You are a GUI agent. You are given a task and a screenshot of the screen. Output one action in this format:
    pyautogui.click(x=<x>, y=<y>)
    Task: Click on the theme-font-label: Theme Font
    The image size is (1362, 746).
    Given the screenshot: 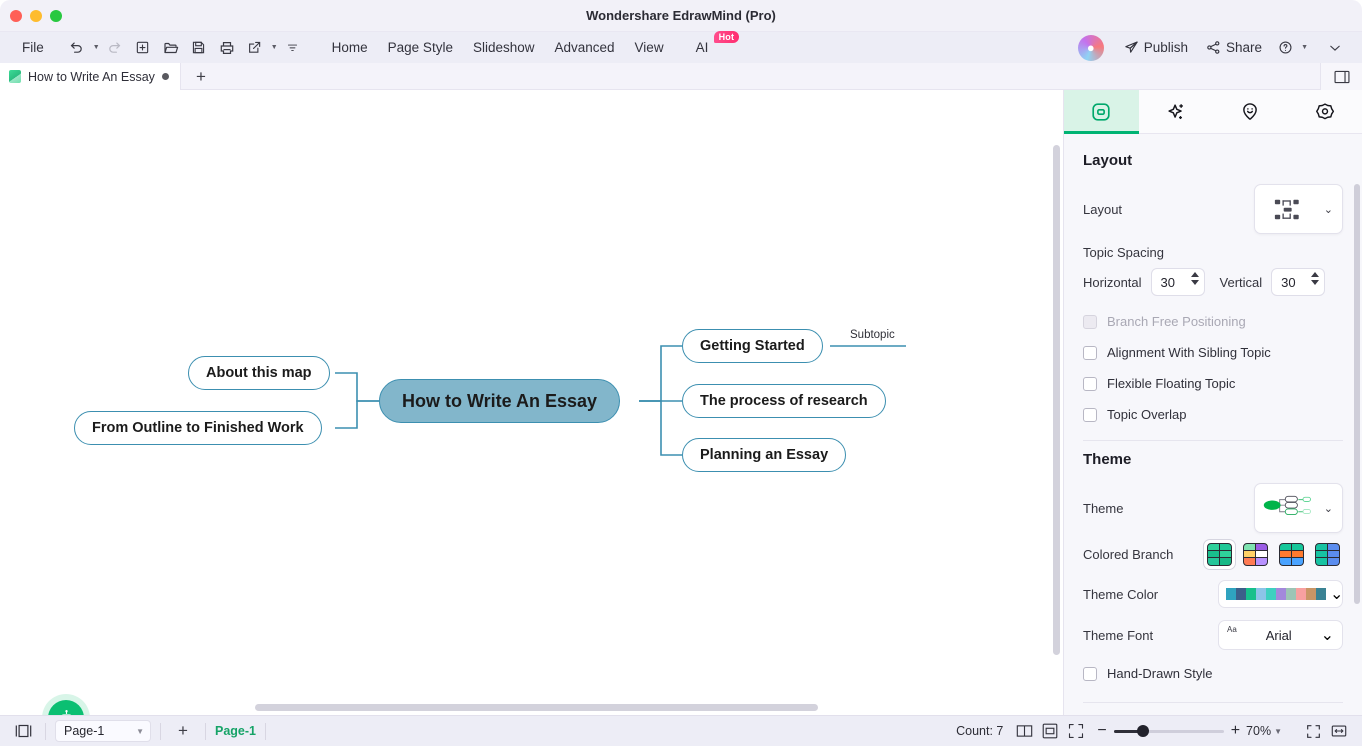 What is the action you would take?
    pyautogui.click(x=1118, y=635)
    